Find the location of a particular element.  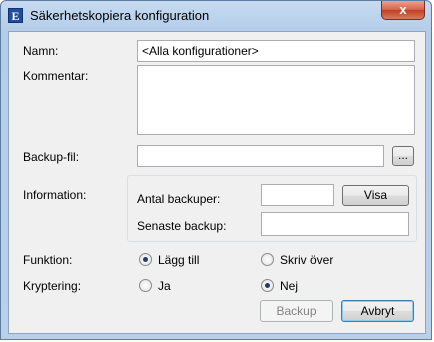

encryption-yes-label: Ja is located at coordinates (164, 286).